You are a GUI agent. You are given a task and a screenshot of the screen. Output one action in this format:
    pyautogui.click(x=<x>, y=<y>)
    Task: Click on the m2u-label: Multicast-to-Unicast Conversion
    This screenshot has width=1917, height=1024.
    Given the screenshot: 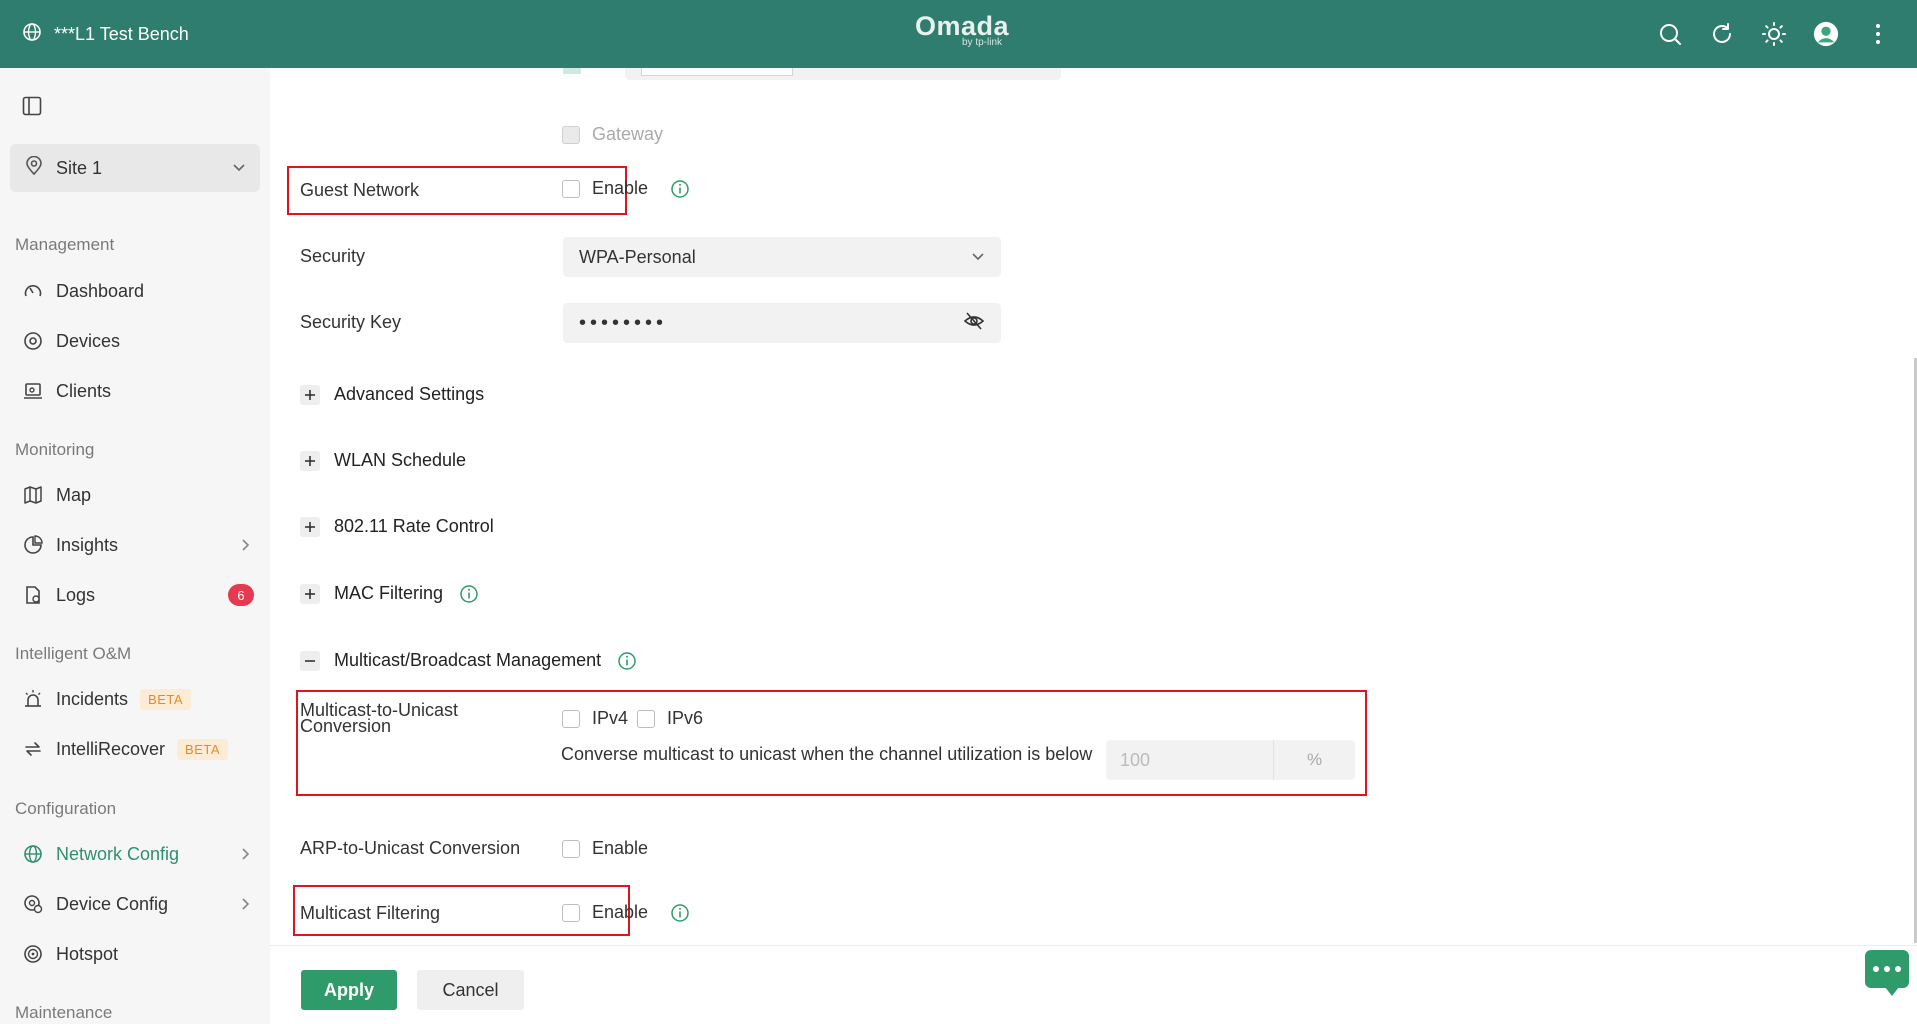 What is the action you would take?
    pyautogui.click(x=379, y=718)
    